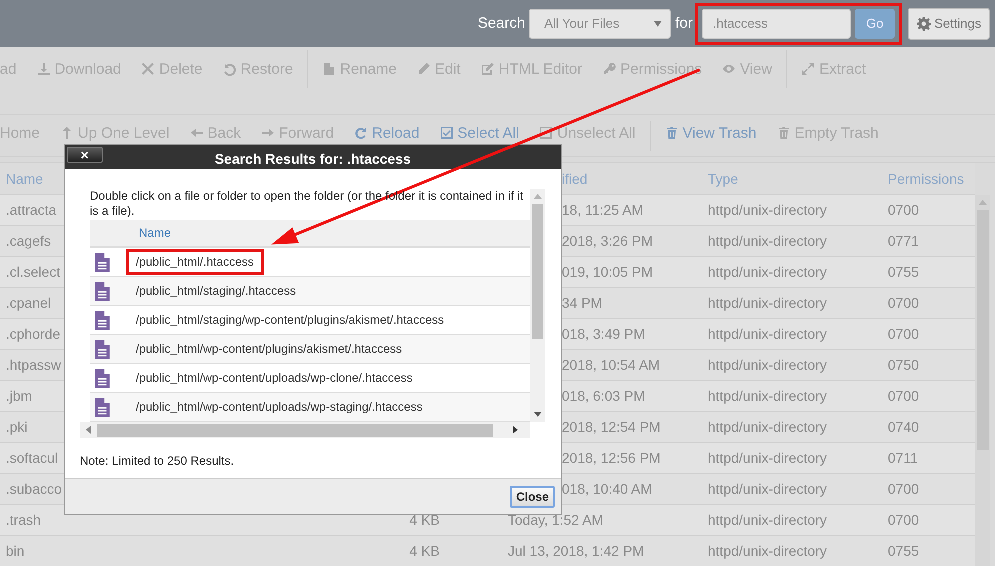 This screenshot has width=995, height=566. I want to click on permissions-value: 0711, so click(903, 458).